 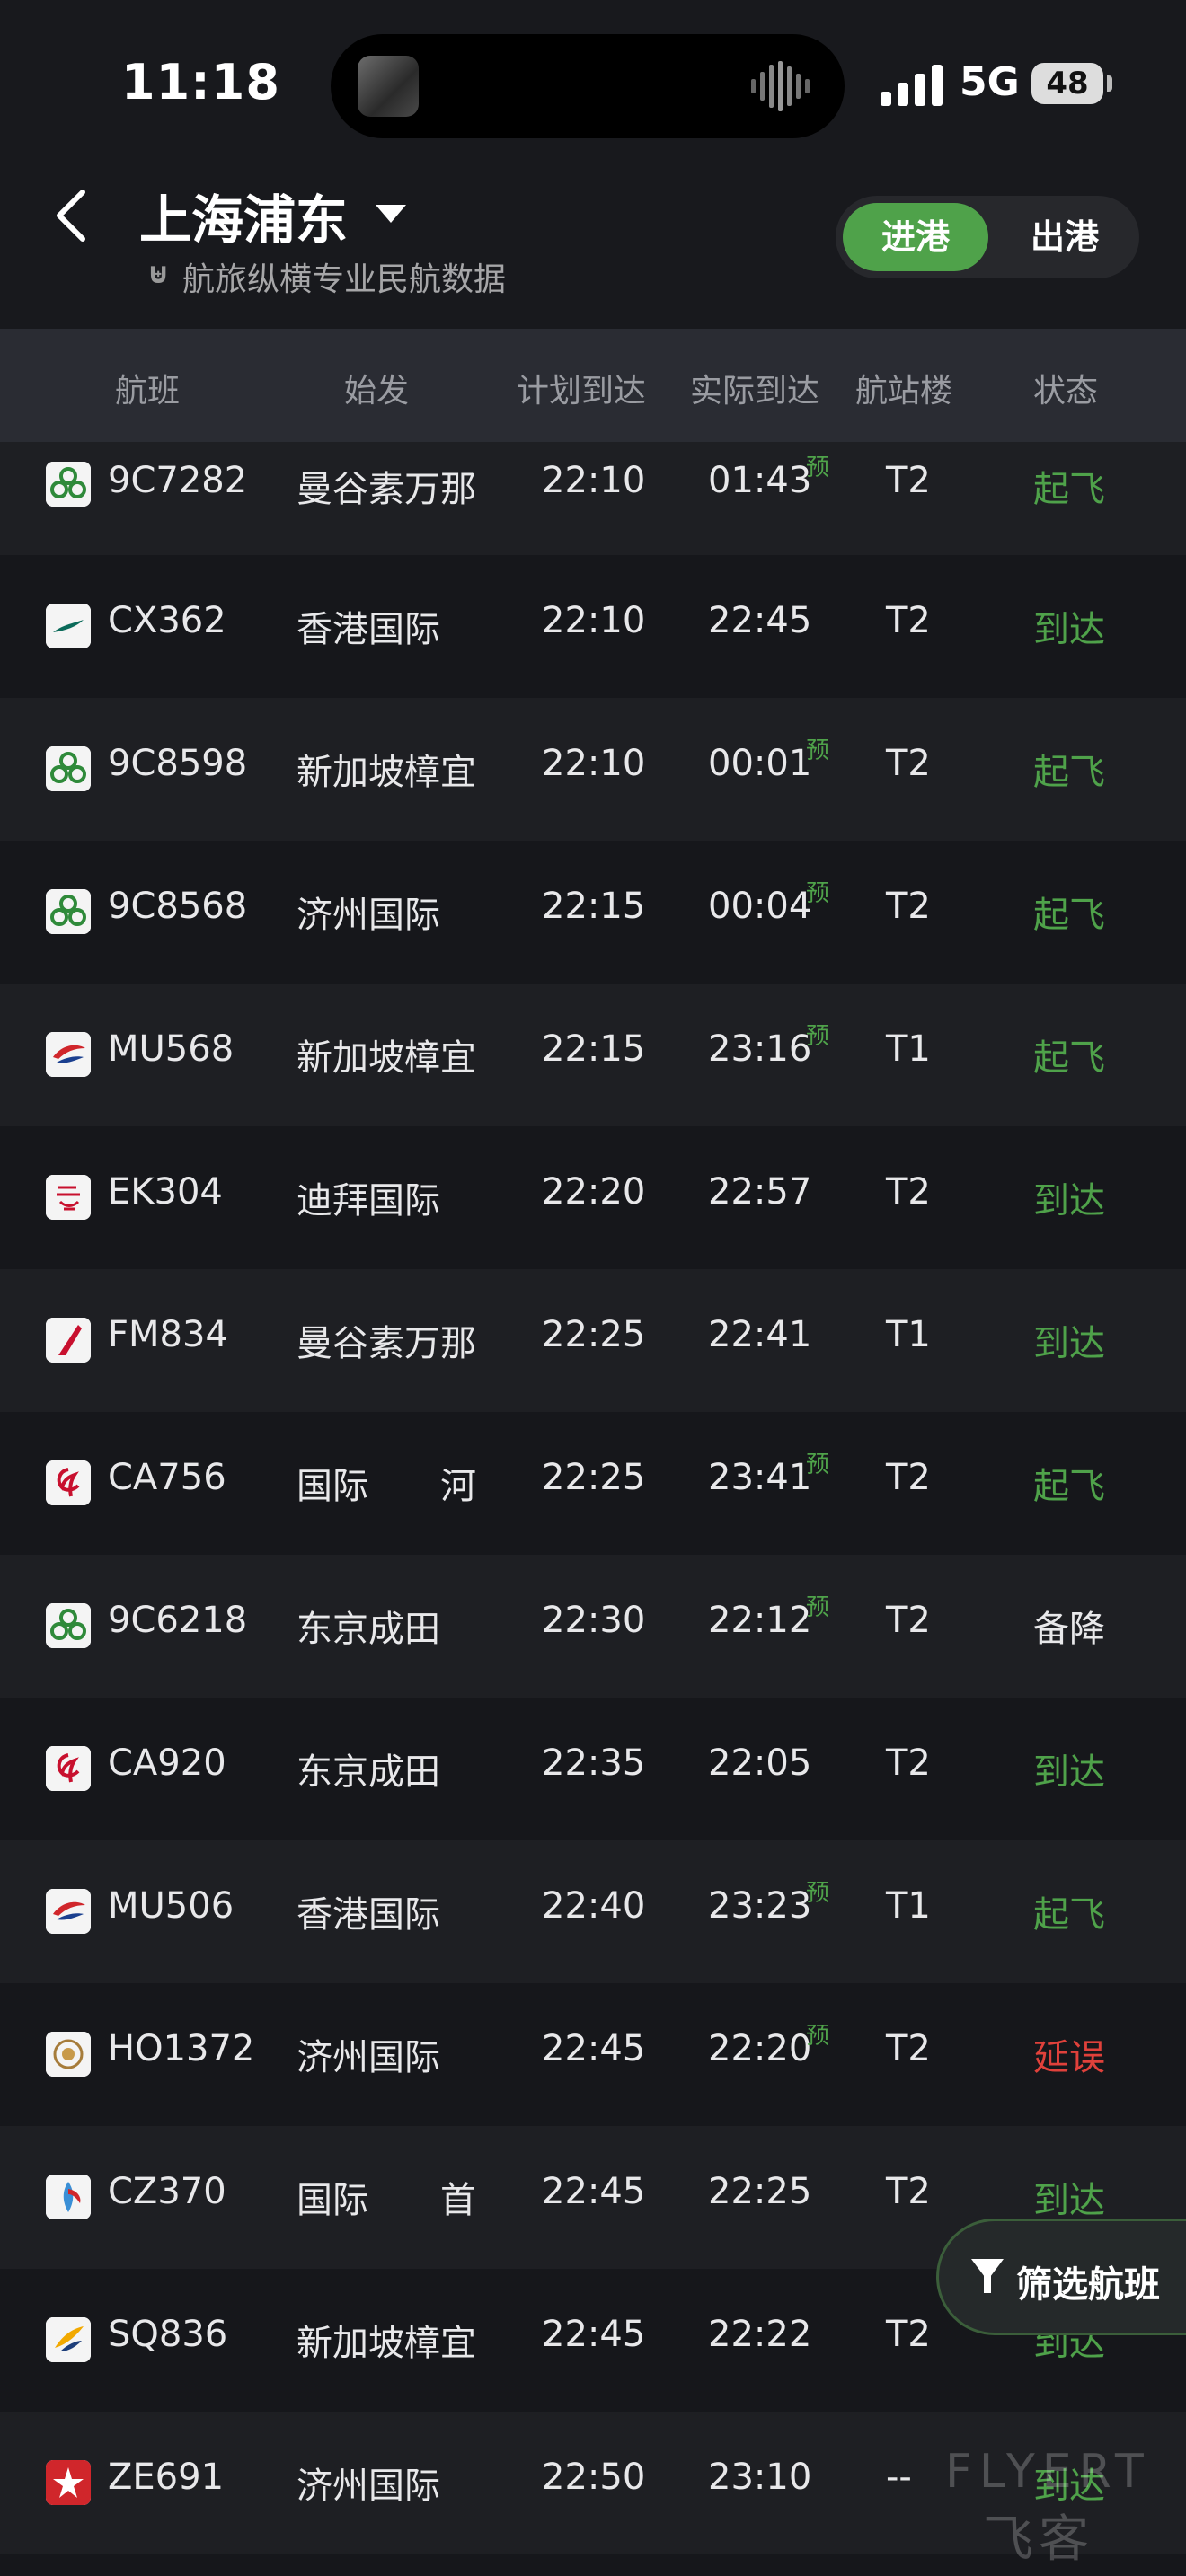 What do you see at coordinates (68, 626) in the screenshot?
I see `cathay-pacific-icon` at bounding box center [68, 626].